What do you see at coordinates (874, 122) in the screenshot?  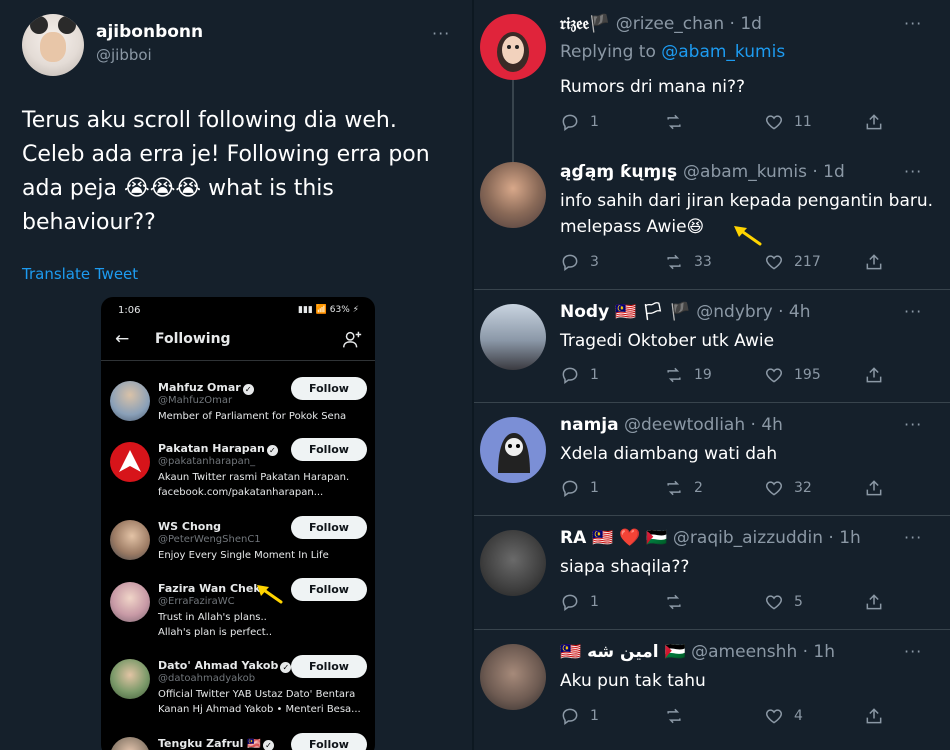 I see `share-icon` at bounding box center [874, 122].